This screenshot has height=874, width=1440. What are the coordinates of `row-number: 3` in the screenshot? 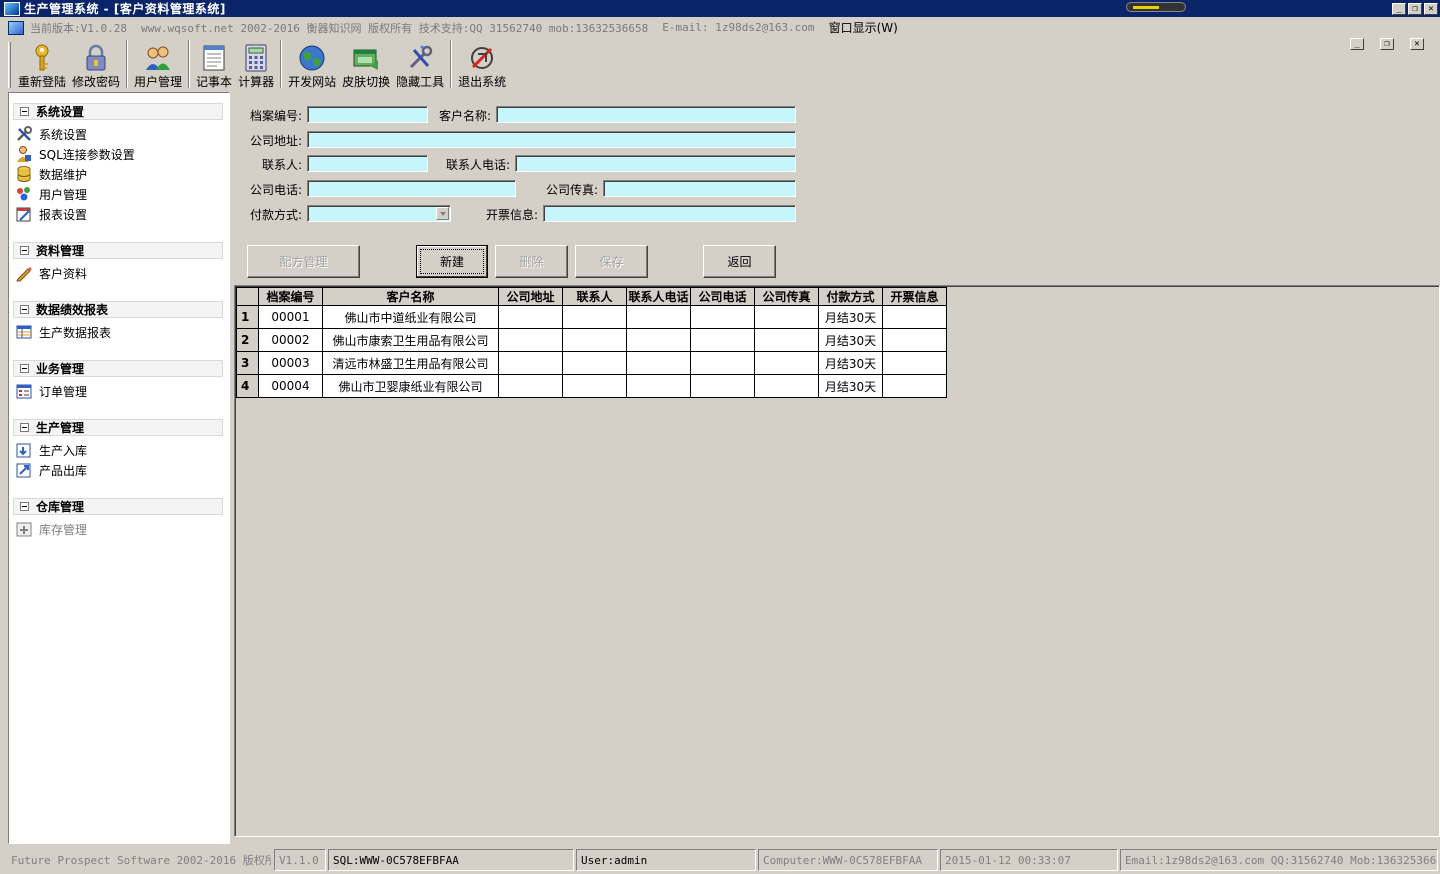 It's located at (247, 363).